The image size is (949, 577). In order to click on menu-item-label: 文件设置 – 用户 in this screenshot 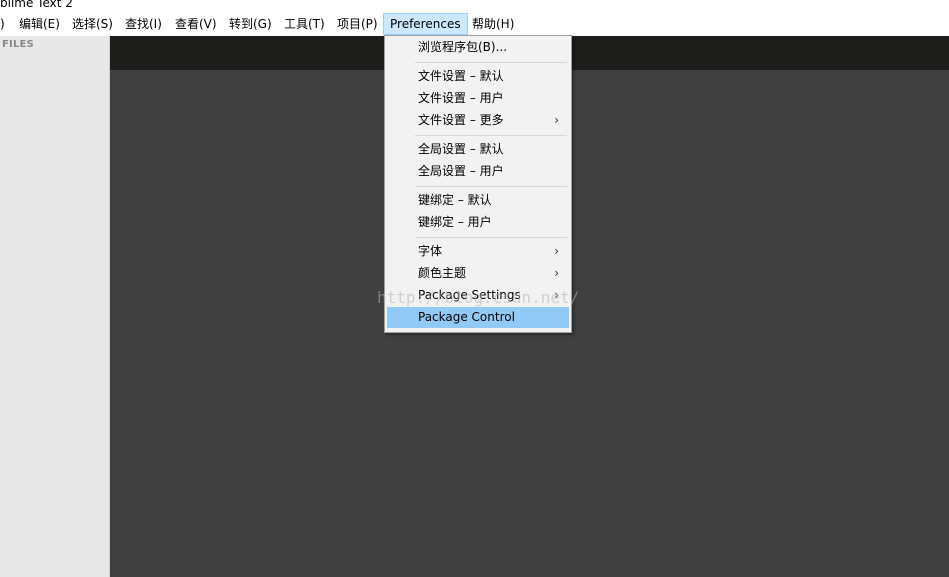, I will do `click(461, 98)`.